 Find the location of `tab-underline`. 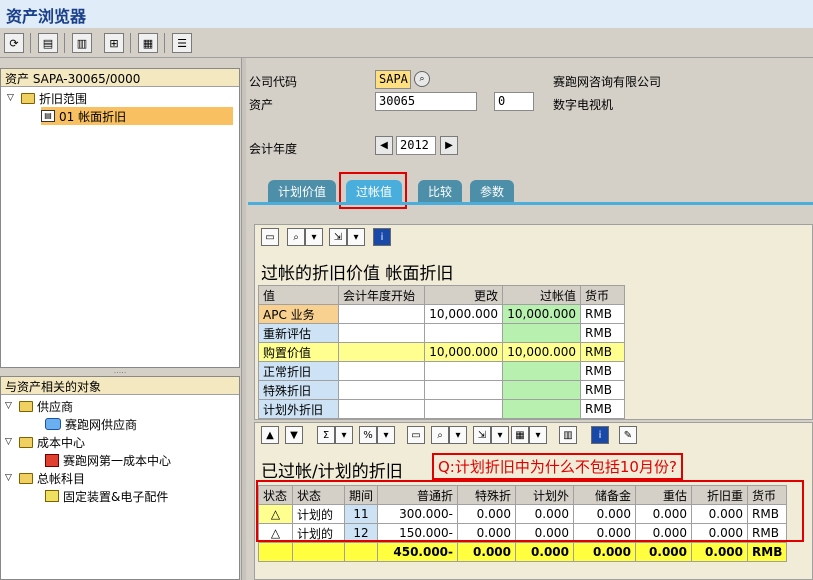

tab-underline is located at coordinates (530, 203).